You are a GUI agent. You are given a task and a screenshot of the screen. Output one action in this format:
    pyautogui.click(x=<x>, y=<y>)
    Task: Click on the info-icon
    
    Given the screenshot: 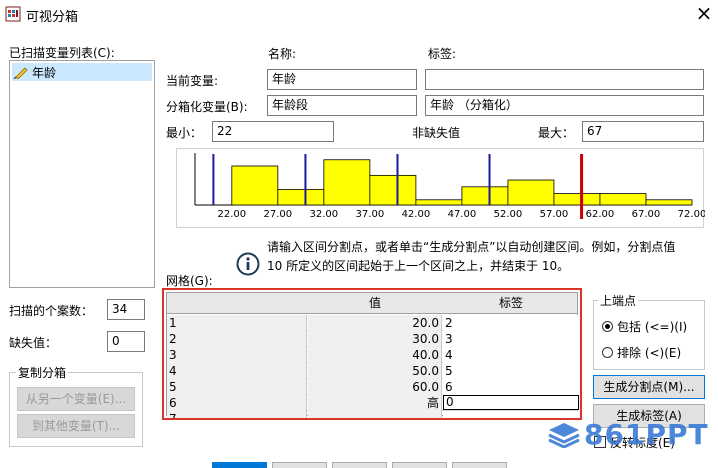 What is the action you would take?
    pyautogui.click(x=248, y=264)
    